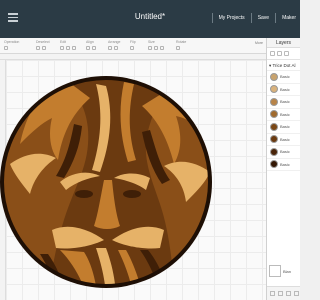 The height and width of the screenshot is (300, 320). Describe the element at coordinates (132, 194) in the screenshot. I see `right-eye` at that location.